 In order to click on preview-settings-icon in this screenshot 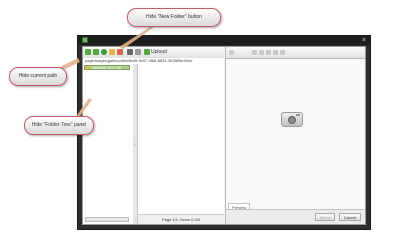, I will do `click(275, 52)`.